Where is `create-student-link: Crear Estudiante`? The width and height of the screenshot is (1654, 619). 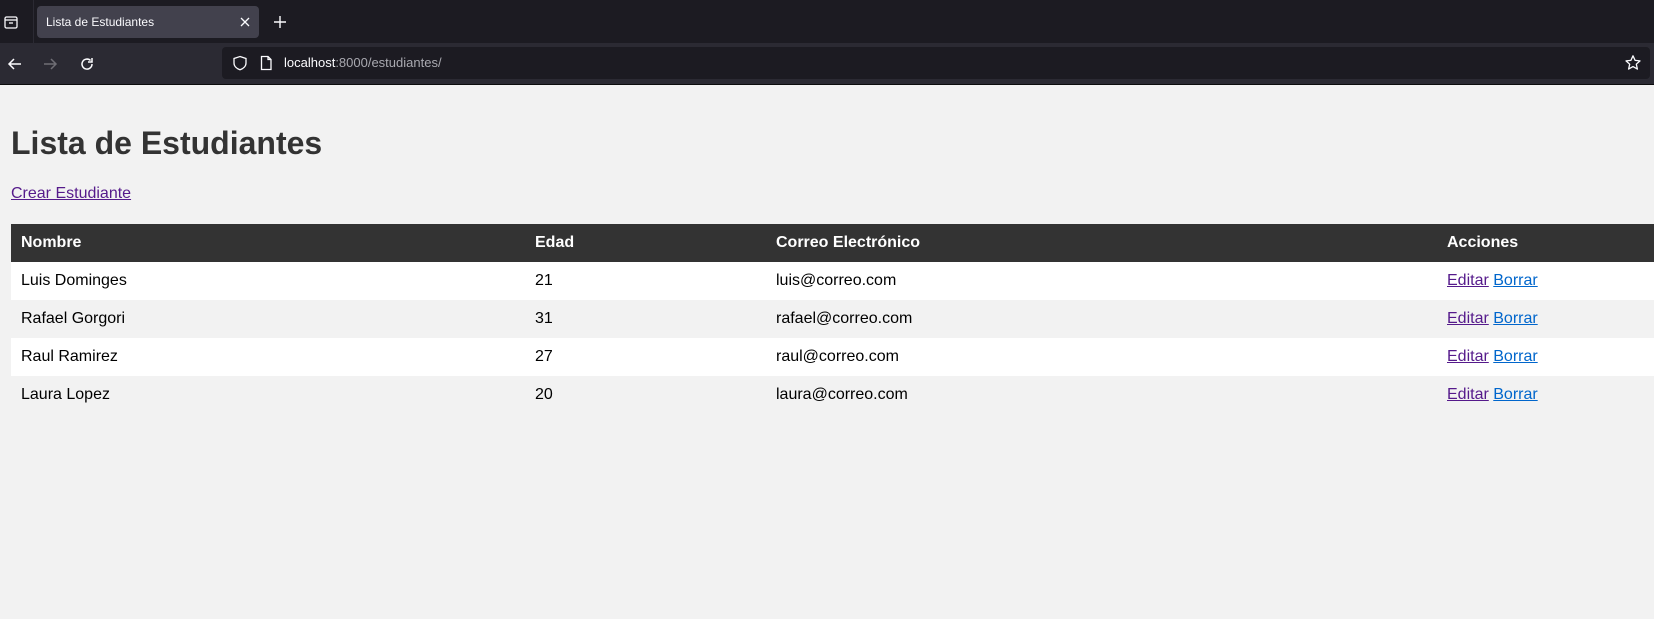
create-student-link: Crear Estudiante is located at coordinates (71, 194).